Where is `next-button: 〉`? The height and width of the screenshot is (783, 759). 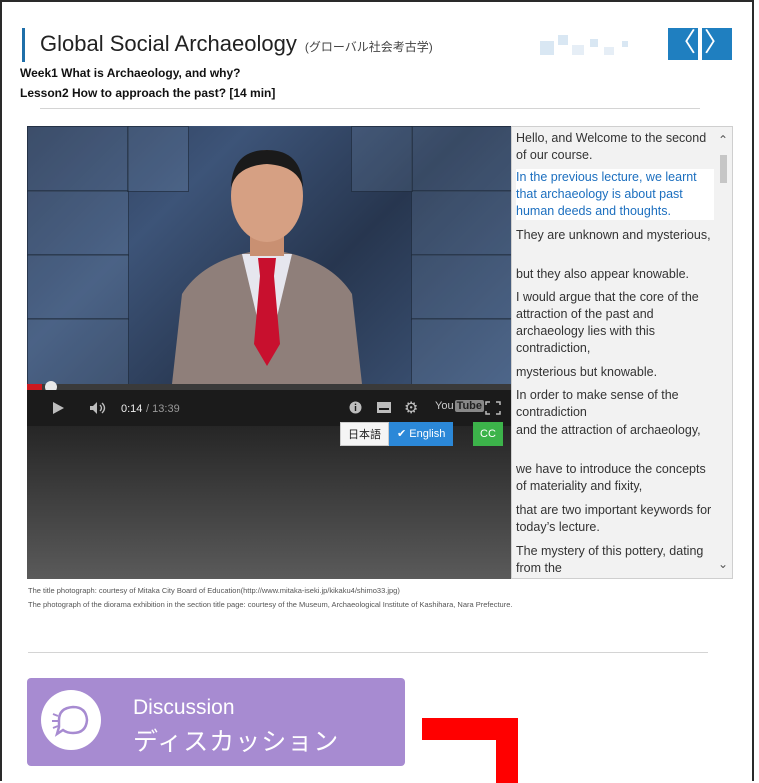 next-button: 〉 is located at coordinates (717, 44).